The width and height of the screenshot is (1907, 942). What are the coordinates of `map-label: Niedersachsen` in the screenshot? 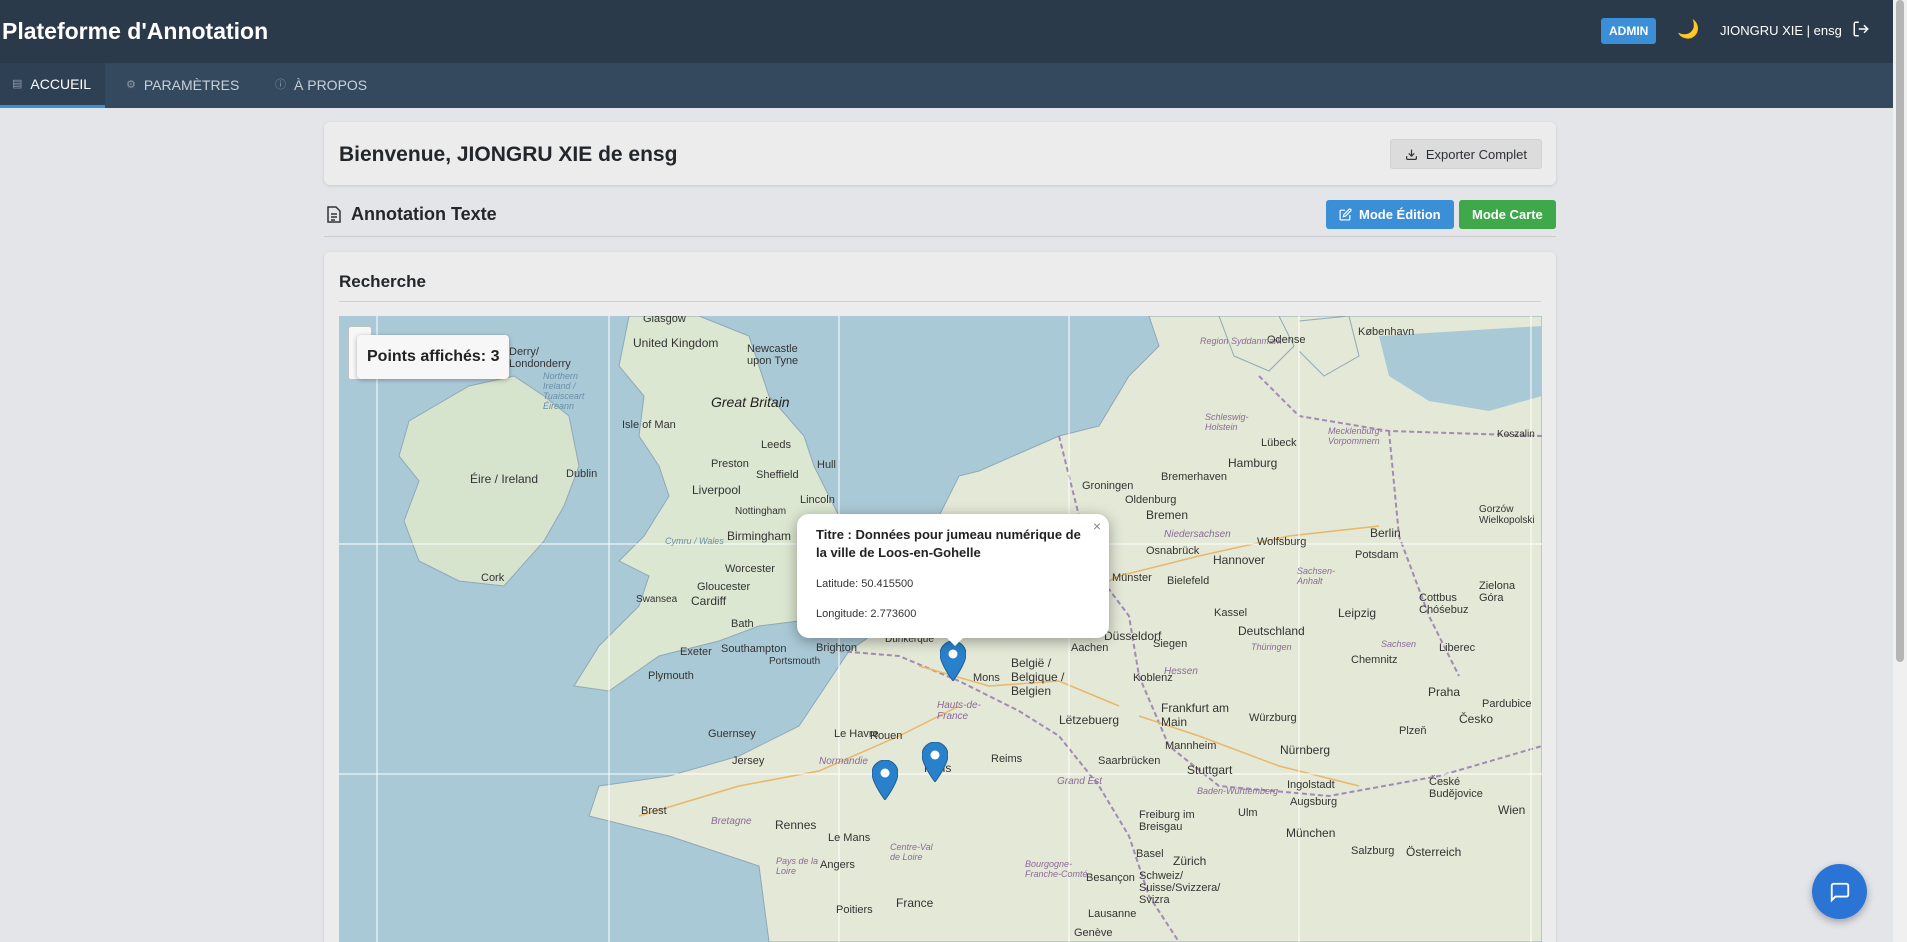 It's located at (1197, 534).